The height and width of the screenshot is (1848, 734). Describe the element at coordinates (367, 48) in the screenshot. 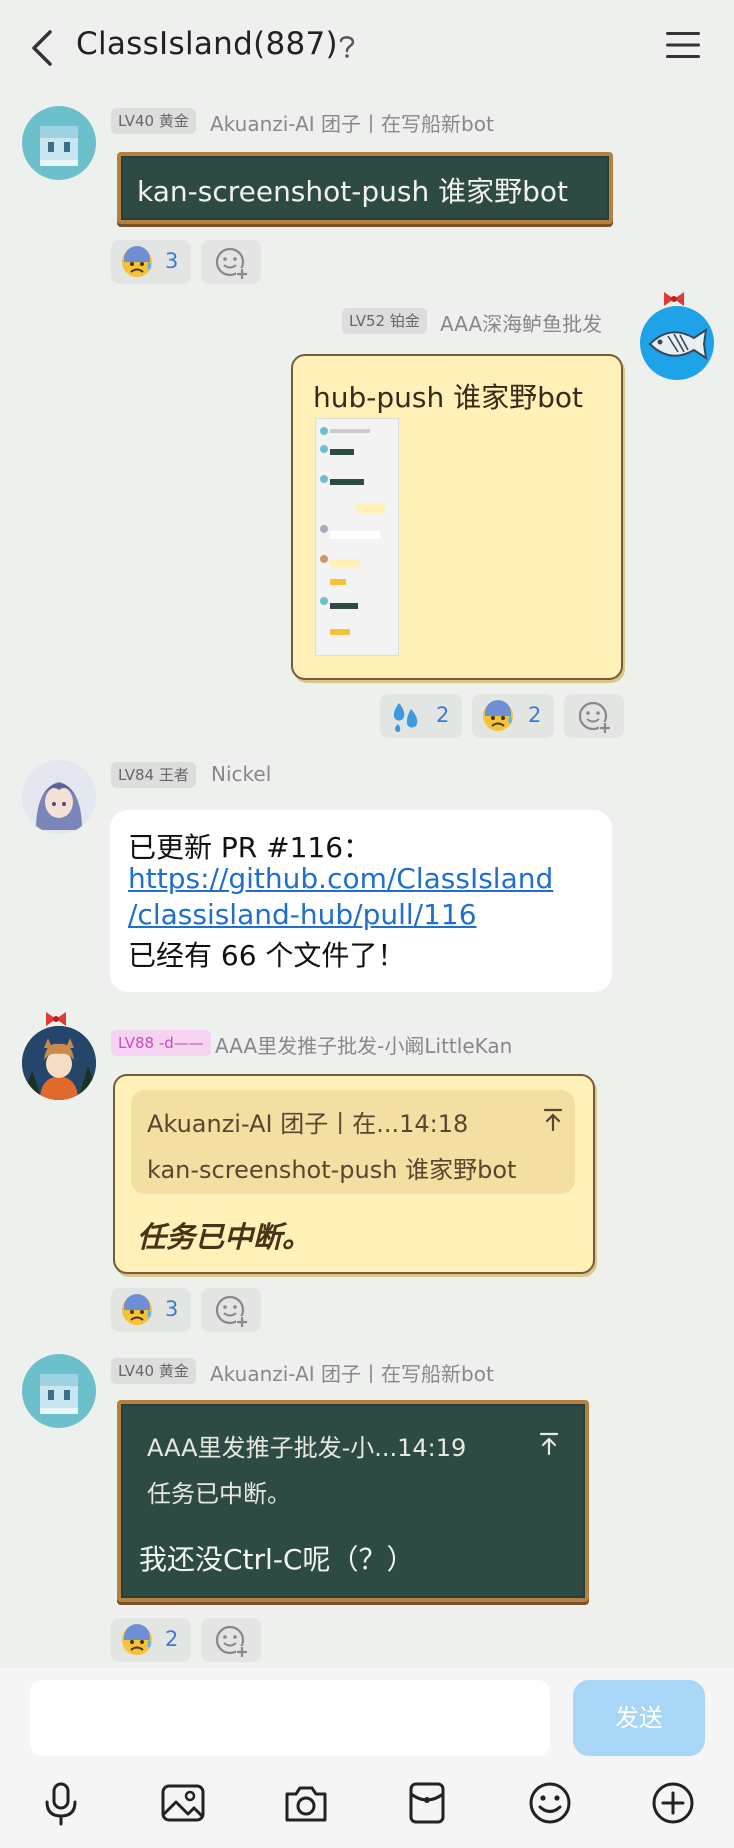

I see `chat-header: ClassIsland(887)` at that location.